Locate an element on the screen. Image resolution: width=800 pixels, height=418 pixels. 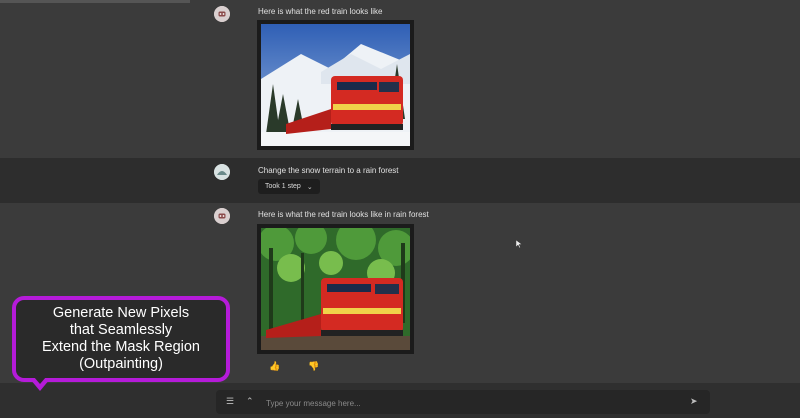
thumbs-up-icon: 👍 is located at coordinates (274, 366).